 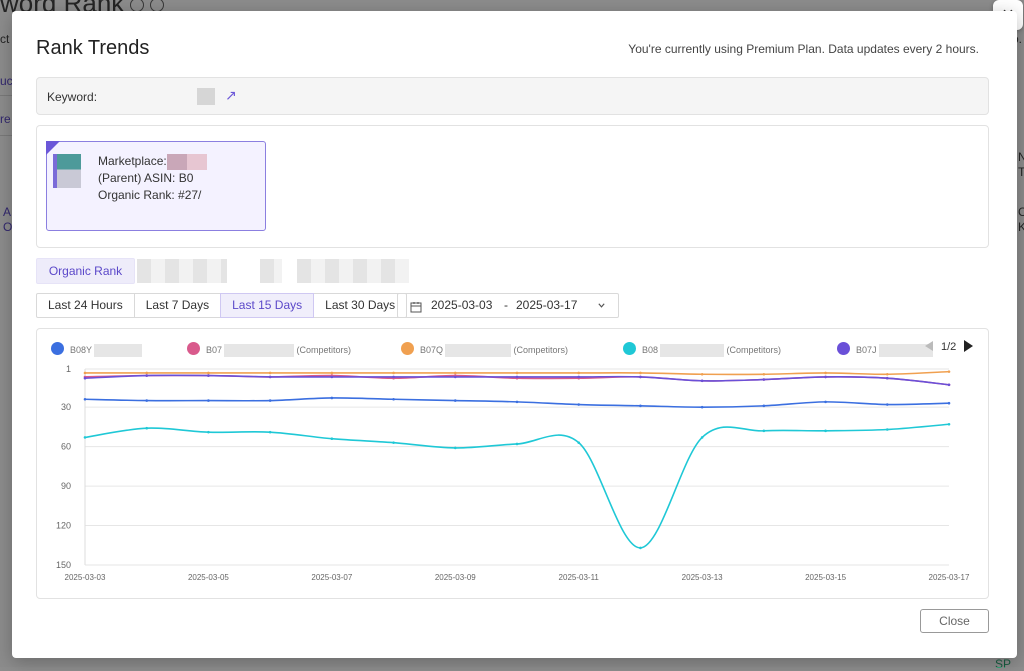 I want to click on selected-check-icon, so click(x=53, y=148).